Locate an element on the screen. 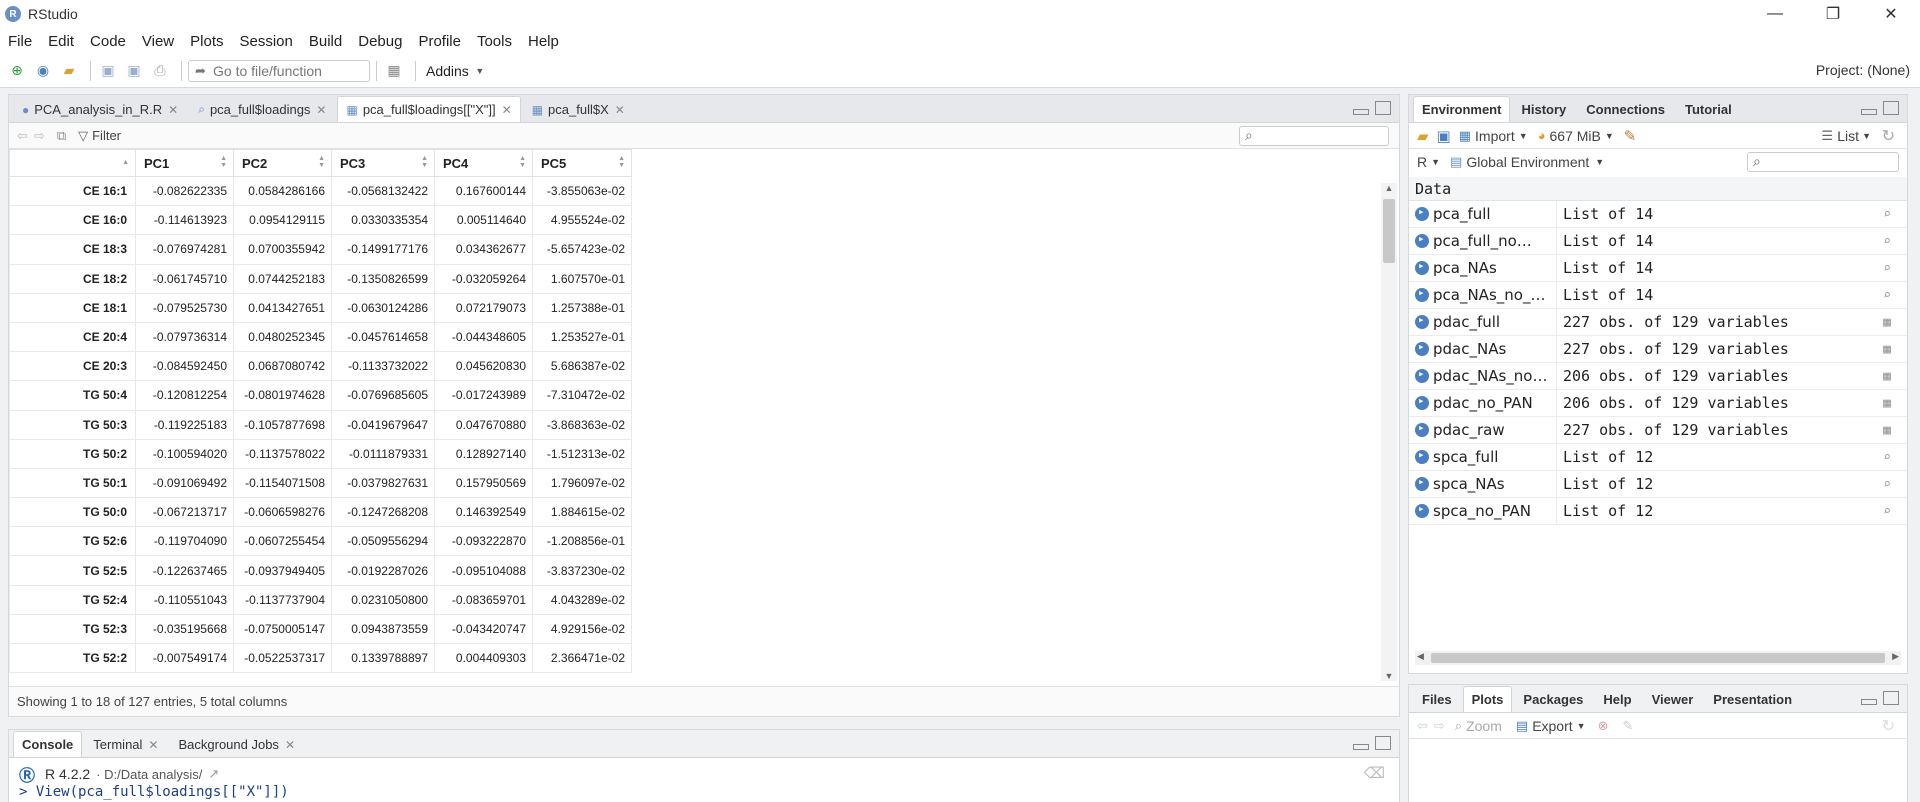  tab-console: Console is located at coordinates (48, 744).